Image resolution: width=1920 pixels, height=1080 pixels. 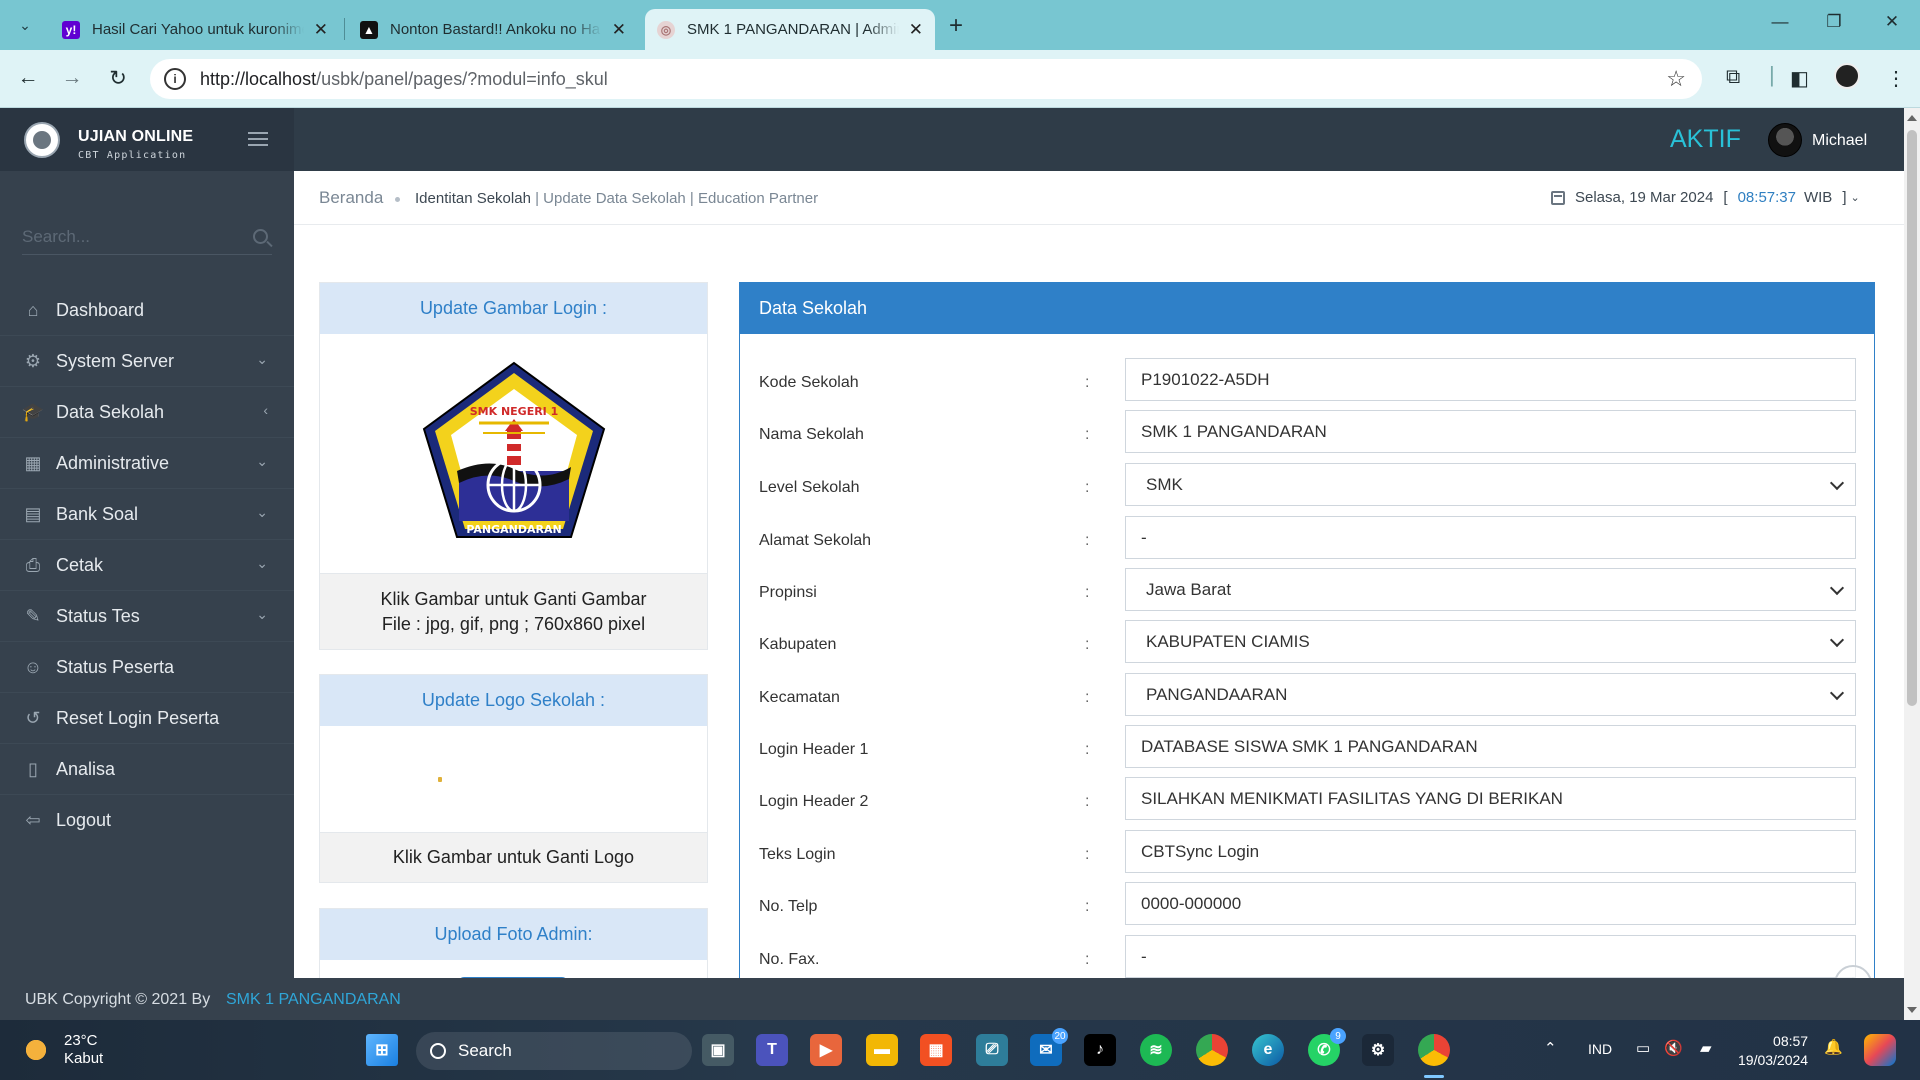 I want to click on minimize-icon: —, so click(x=1780, y=22).